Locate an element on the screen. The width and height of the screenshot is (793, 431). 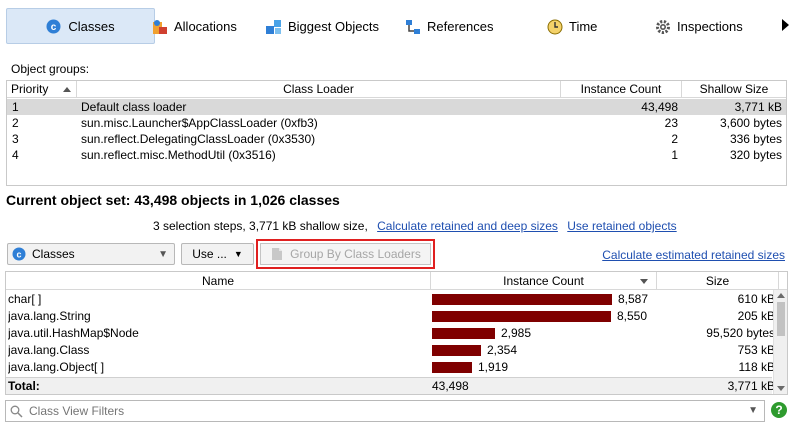
column-header-name: Name is located at coordinates (218, 281).